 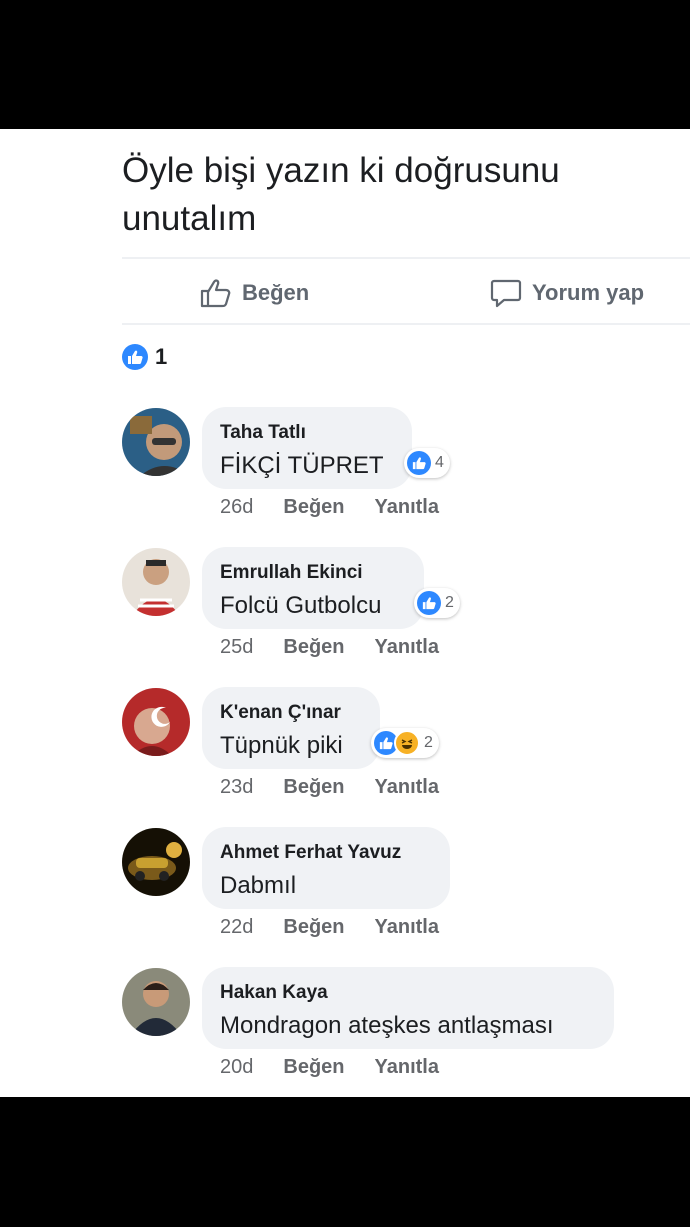 I want to click on comment-button-label: Yorum yap, so click(x=588, y=292).